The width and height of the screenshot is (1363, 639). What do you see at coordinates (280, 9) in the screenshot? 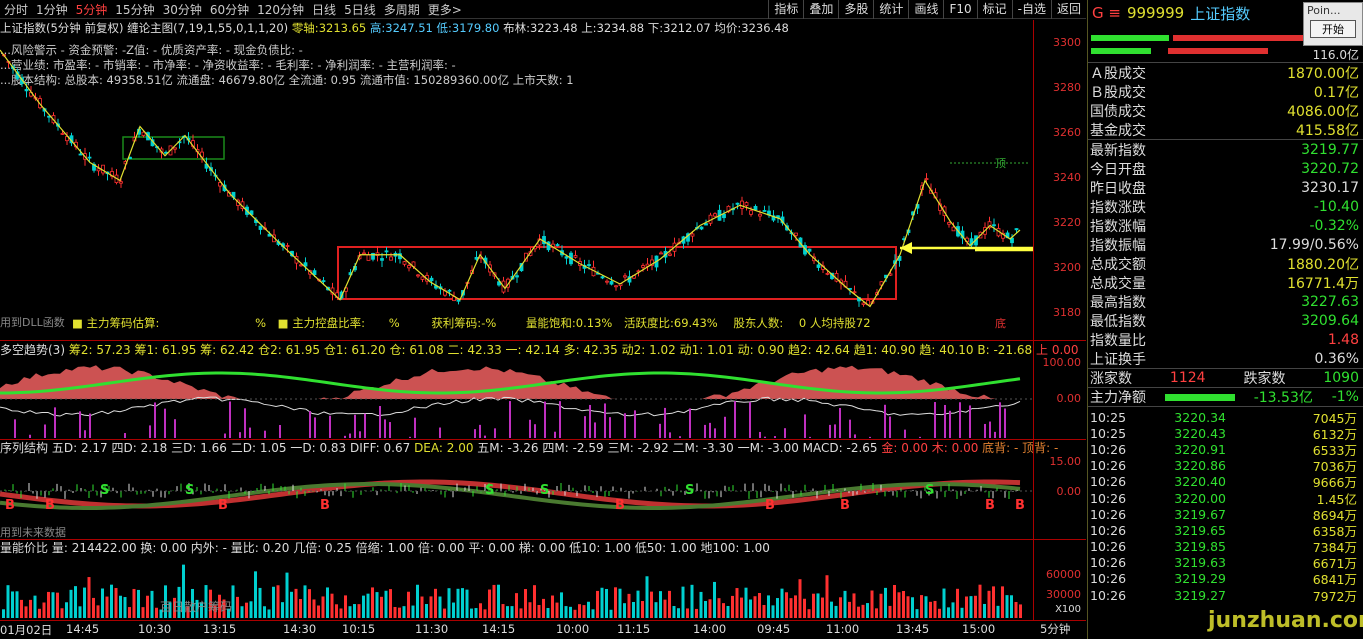
I see `period-tab: 120分钟` at bounding box center [280, 9].